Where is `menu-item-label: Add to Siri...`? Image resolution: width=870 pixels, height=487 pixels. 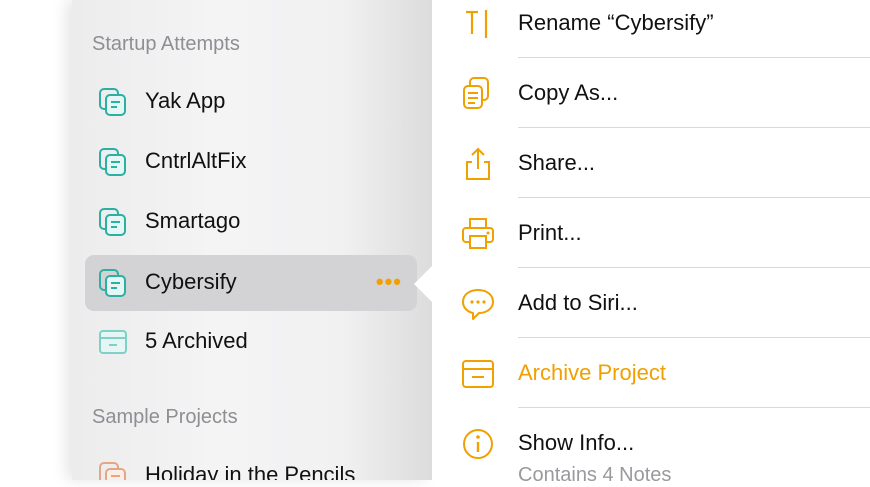
menu-item-label: Add to Siri... is located at coordinates (578, 302).